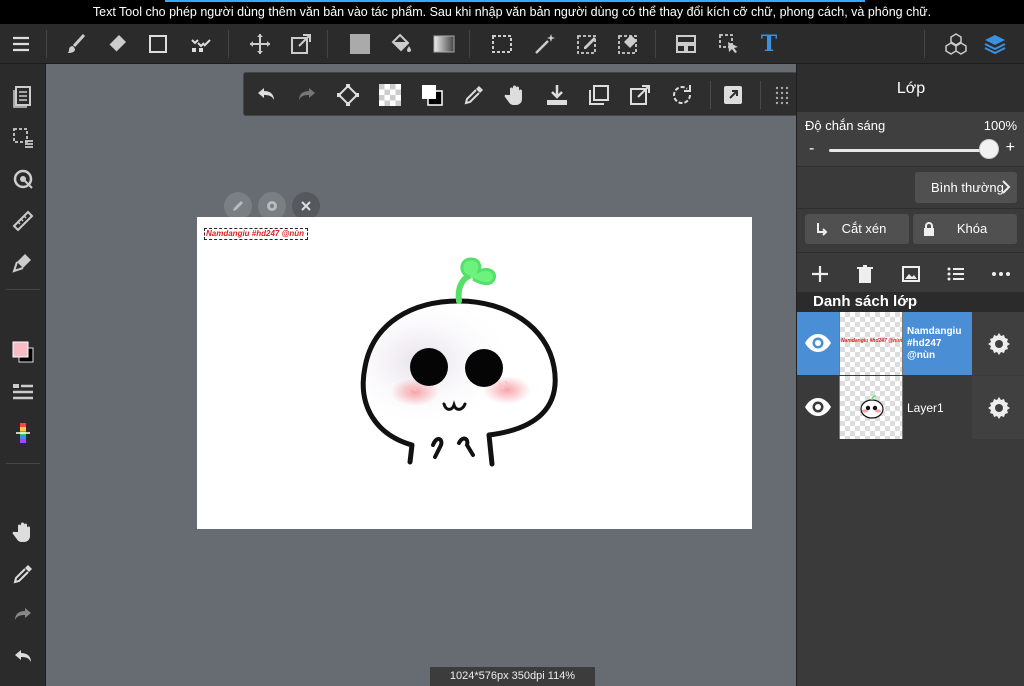 This screenshot has height=686, width=1024. What do you see at coordinates (599, 95) in the screenshot?
I see `duplicate-icon` at bounding box center [599, 95].